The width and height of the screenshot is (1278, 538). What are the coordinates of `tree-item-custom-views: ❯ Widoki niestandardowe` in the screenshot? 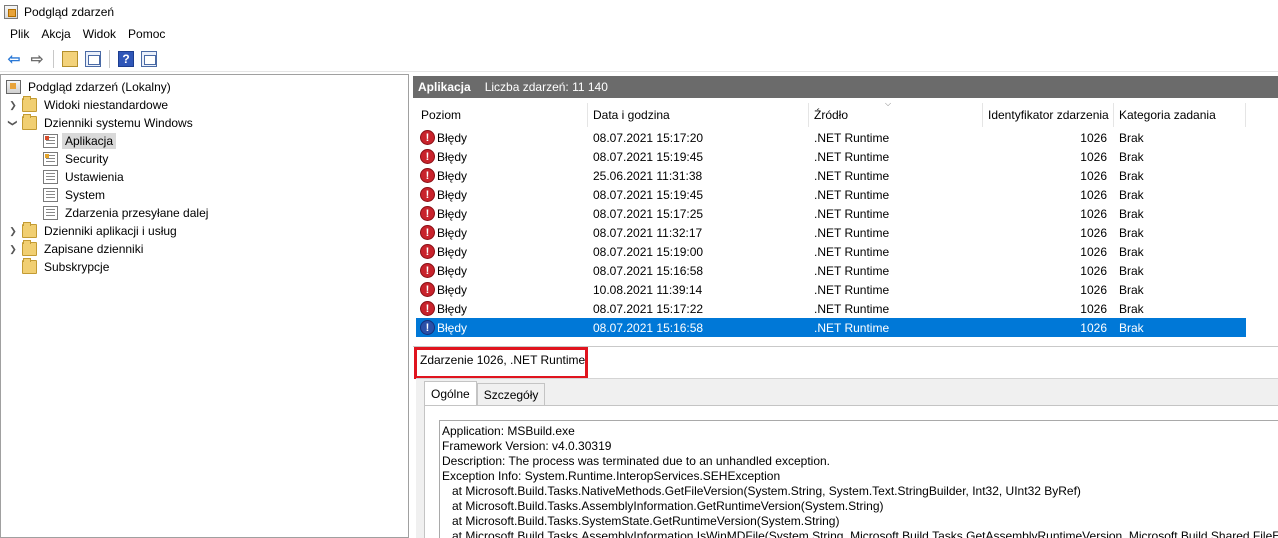 It's located at (204, 105).